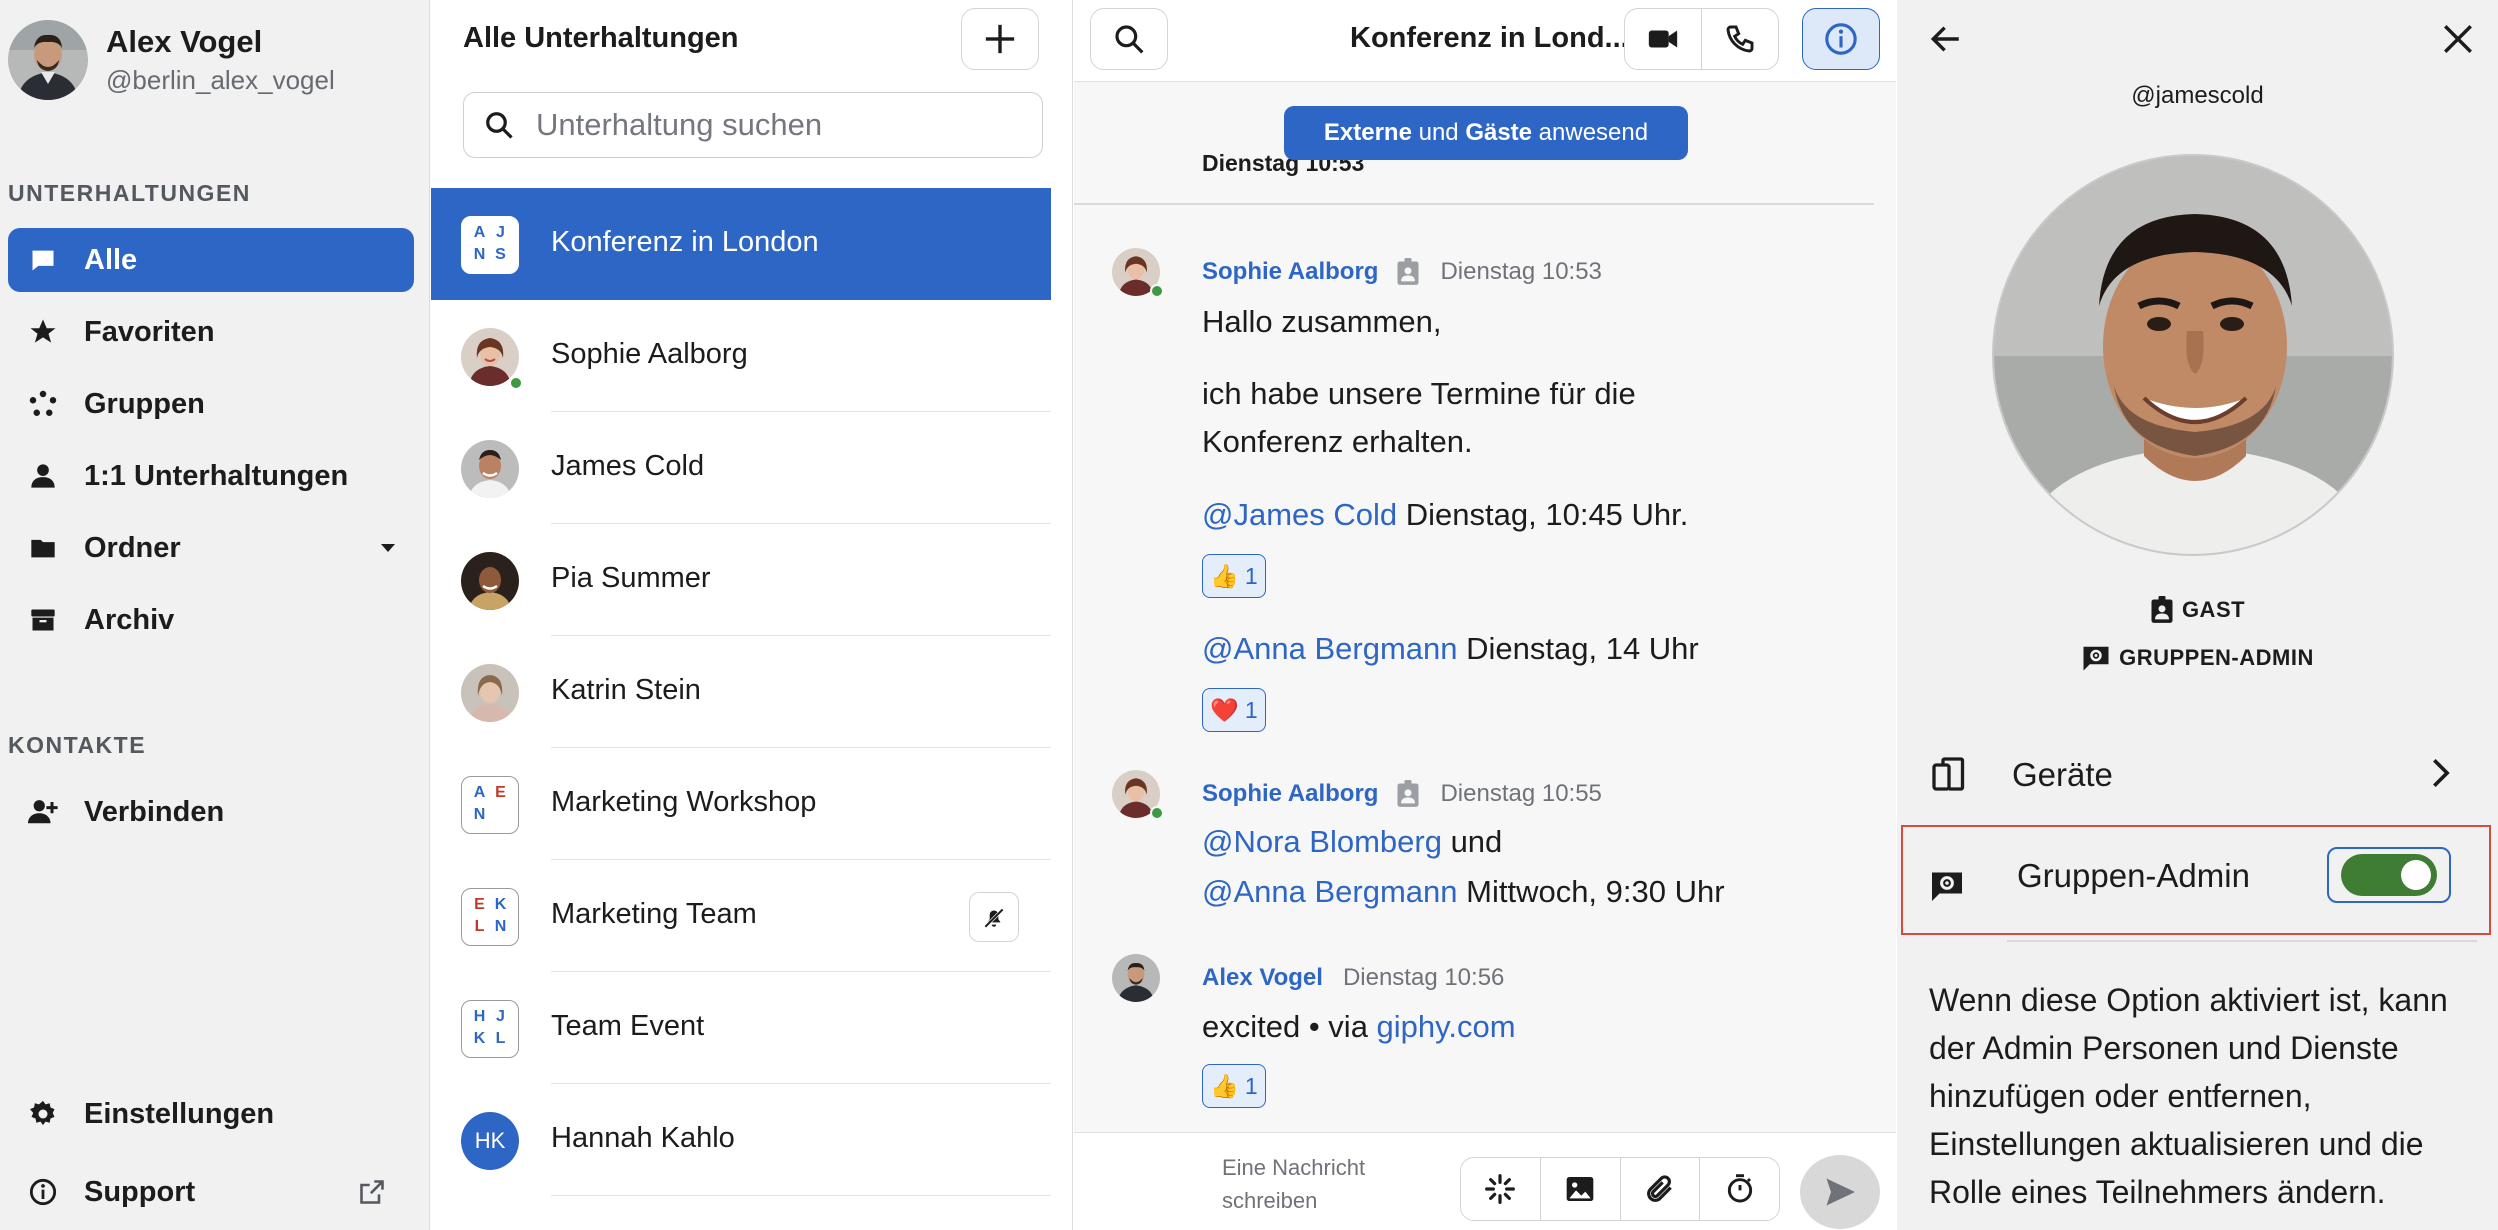 The width and height of the screenshot is (2498, 1230). I want to click on conversation-item: EK LN Marketing Team, so click(741, 916).